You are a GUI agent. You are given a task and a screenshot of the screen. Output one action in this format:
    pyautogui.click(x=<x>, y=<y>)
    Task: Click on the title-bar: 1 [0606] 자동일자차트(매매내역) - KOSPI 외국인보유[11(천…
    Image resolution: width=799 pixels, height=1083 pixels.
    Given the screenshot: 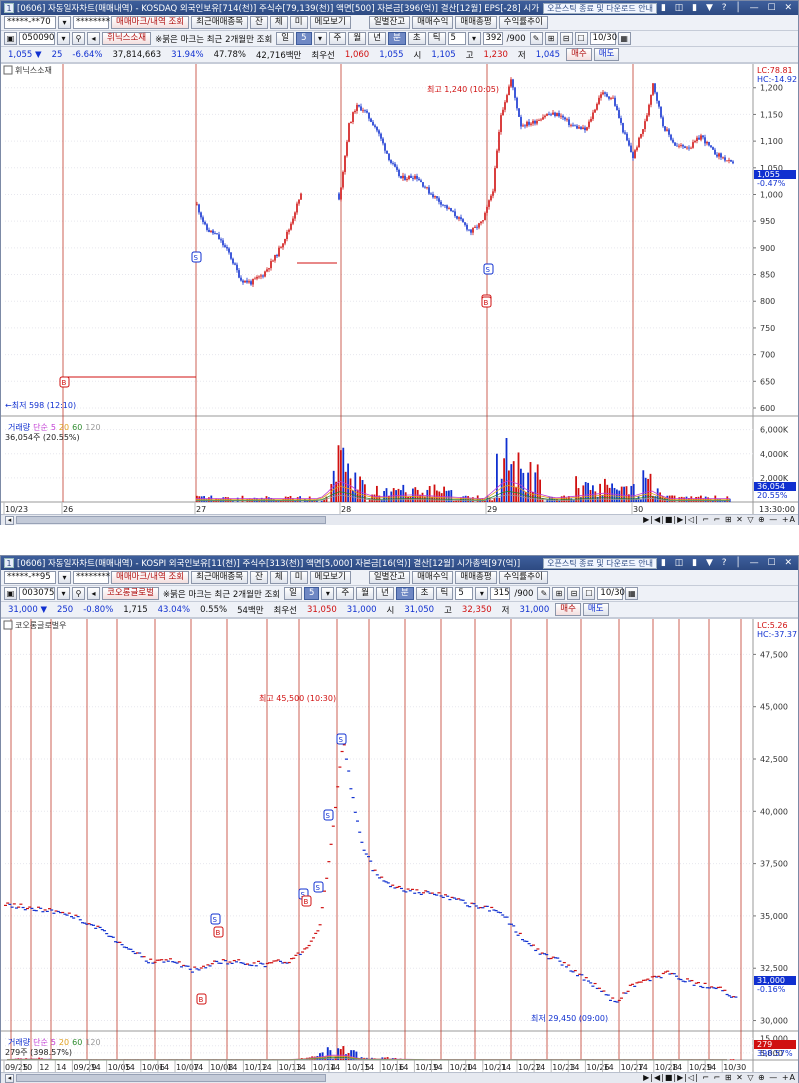 What is the action you would take?
    pyautogui.click(x=399, y=563)
    